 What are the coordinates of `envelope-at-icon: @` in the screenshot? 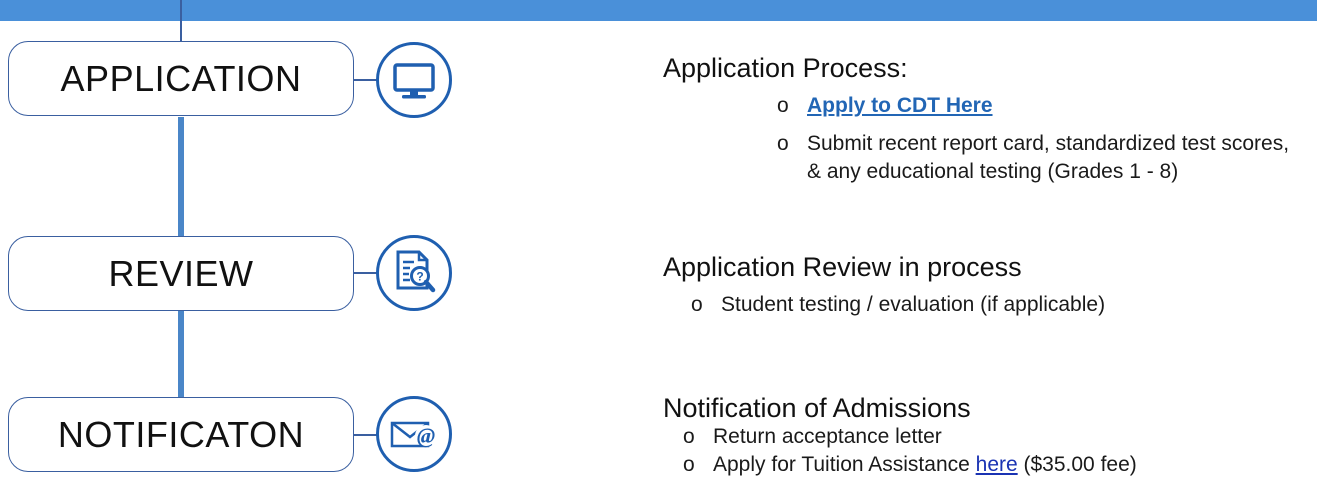 It's located at (414, 434).